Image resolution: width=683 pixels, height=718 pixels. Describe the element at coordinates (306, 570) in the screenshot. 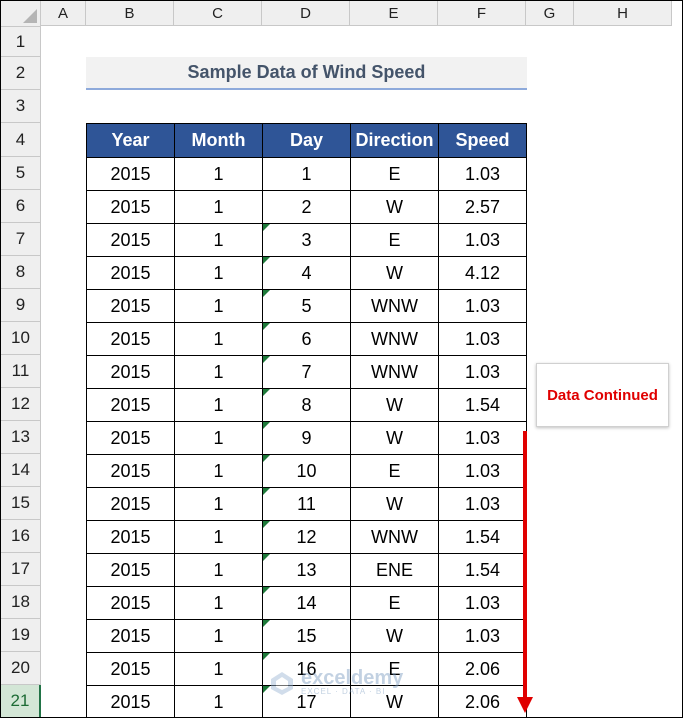

I see `cell-day: 13` at that location.